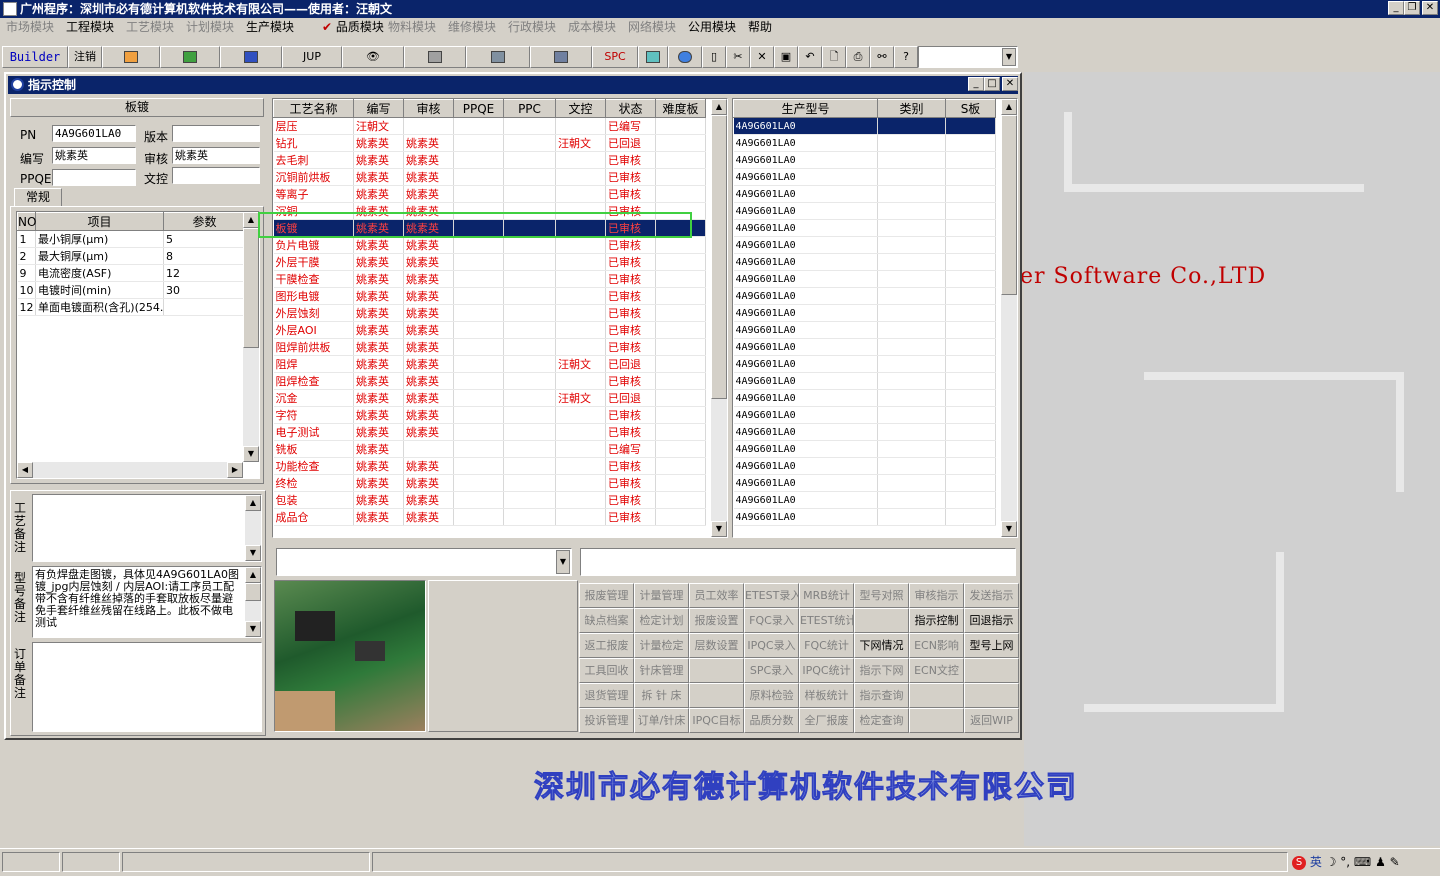 This screenshot has height=876, width=1440. Describe the element at coordinates (378, 108) in the screenshot. I see `process-col-header: 编写` at that location.